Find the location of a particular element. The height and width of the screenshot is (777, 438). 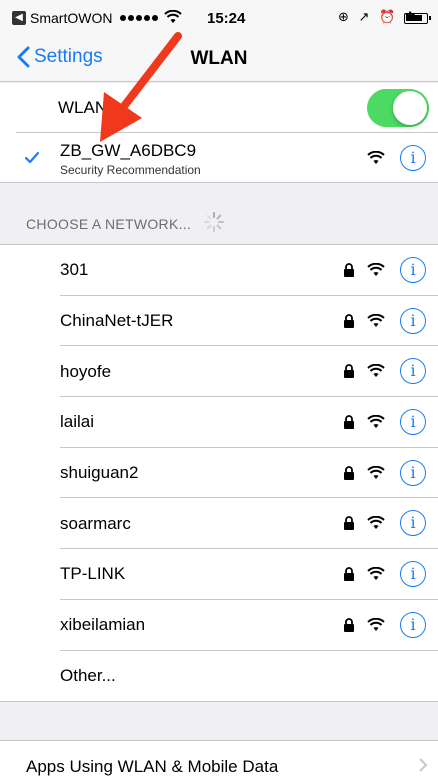

network-name: xibeilamian is located at coordinates (103, 625).